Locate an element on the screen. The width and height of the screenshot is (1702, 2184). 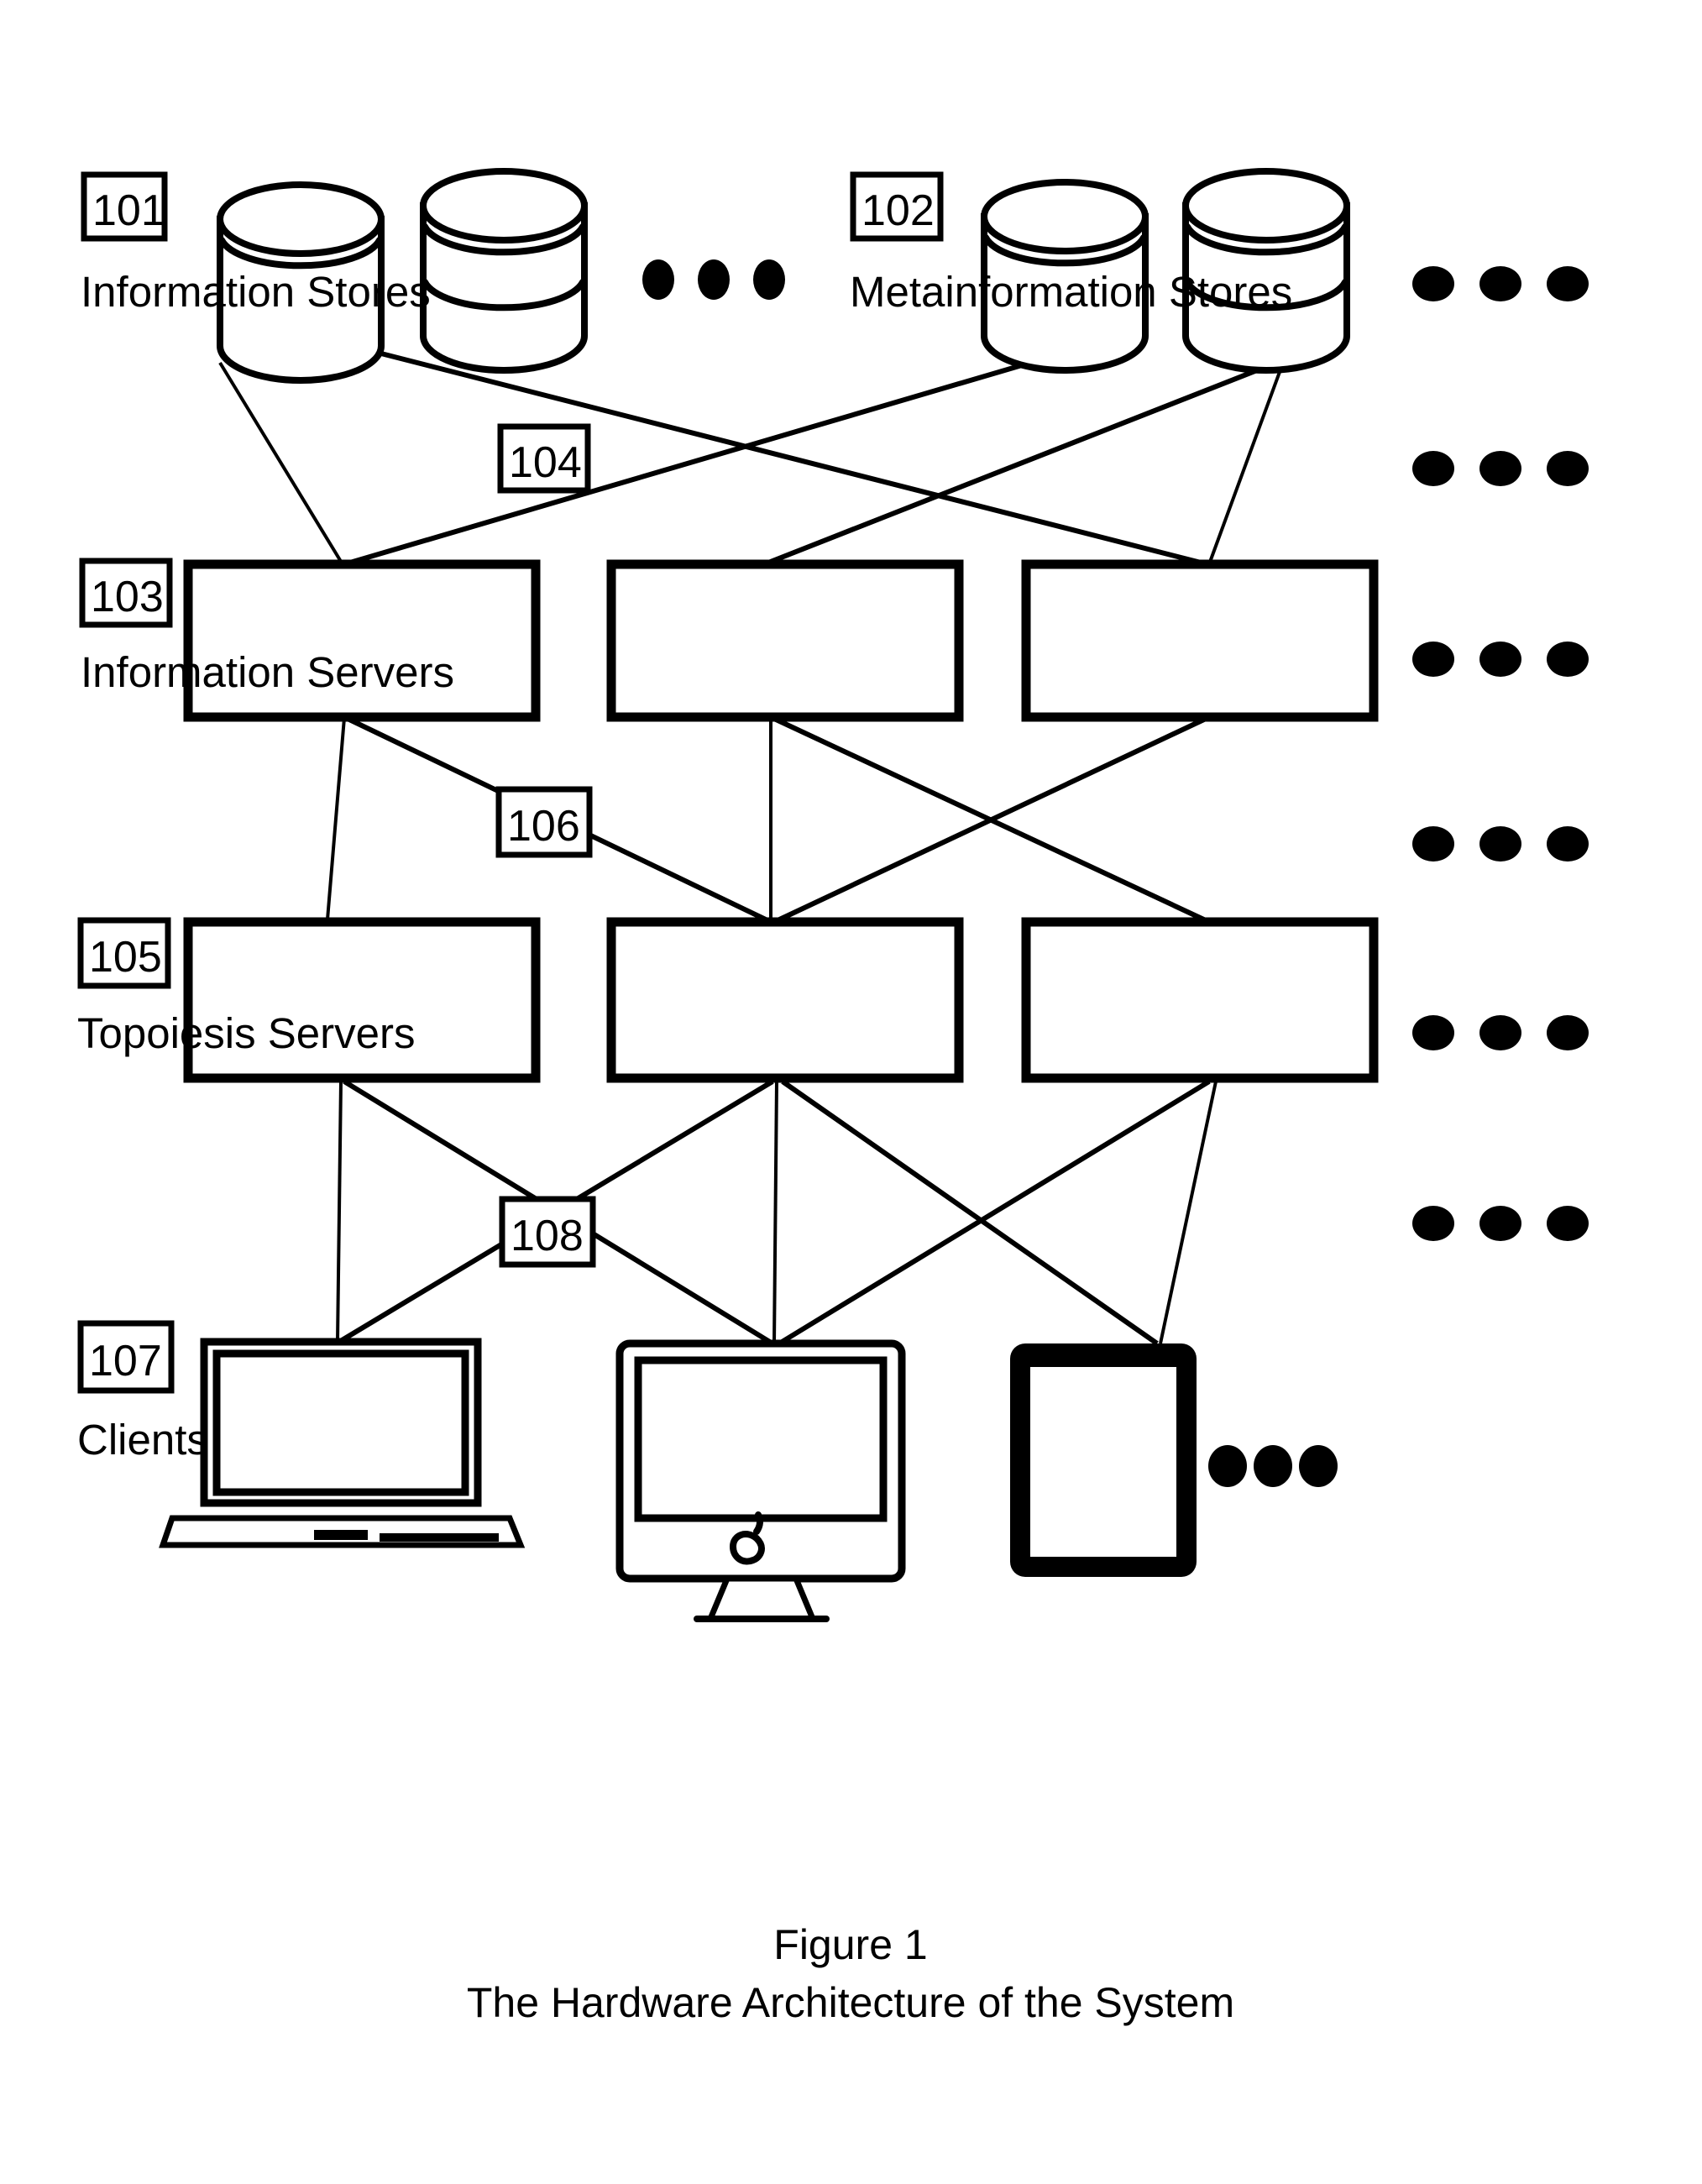
reference-numeral-106-text: 106 is located at coordinates (543, 826).